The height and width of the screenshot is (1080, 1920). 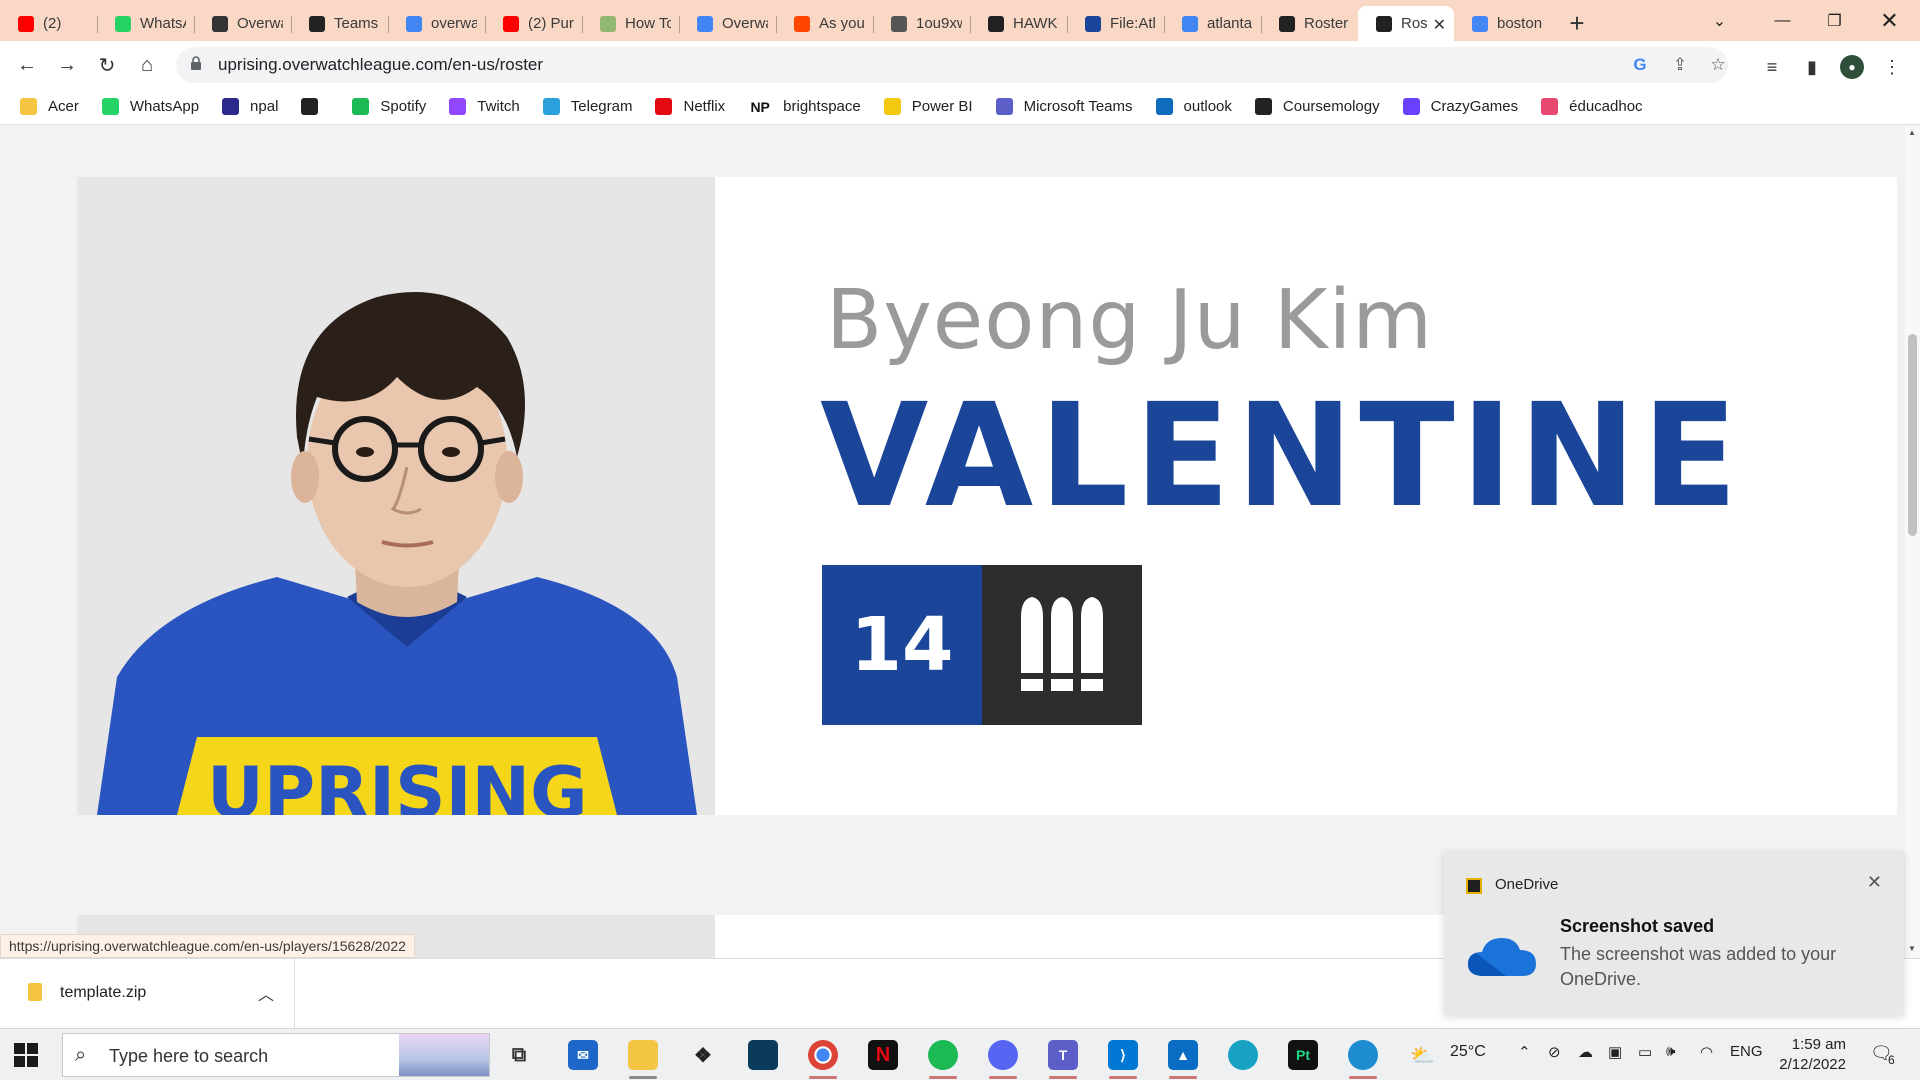 I want to click on pycharm-icon: Pt, so click(x=1303, y=1055).